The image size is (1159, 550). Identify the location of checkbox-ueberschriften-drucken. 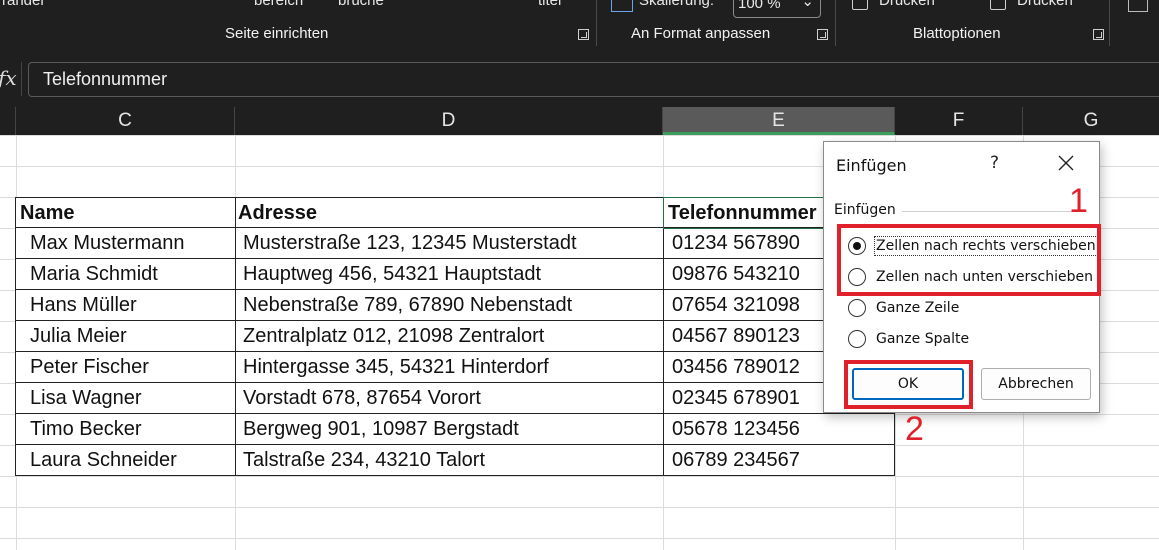
(998, 5).